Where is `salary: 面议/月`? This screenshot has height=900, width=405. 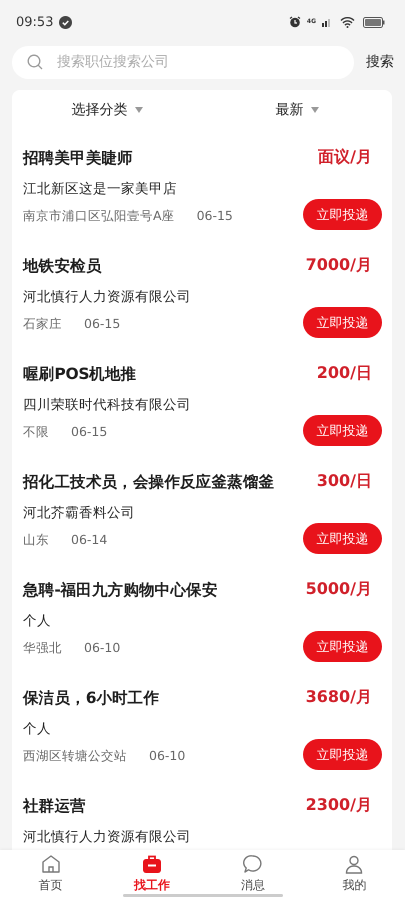 salary: 面议/月 is located at coordinates (345, 157).